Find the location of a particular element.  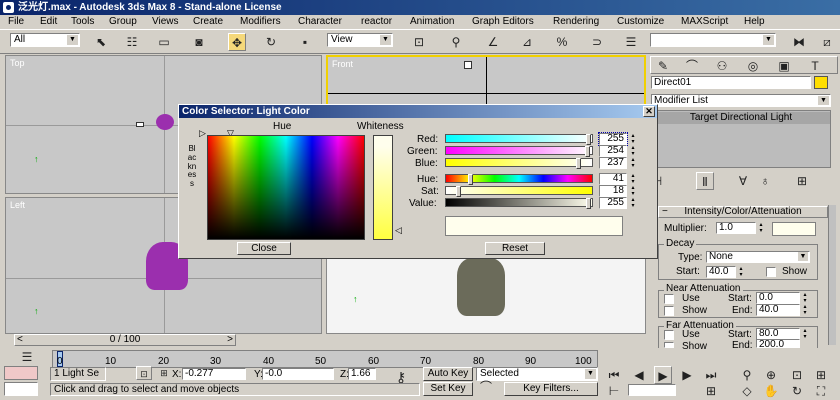

maxscript-listener-white is located at coordinates (21, 389).